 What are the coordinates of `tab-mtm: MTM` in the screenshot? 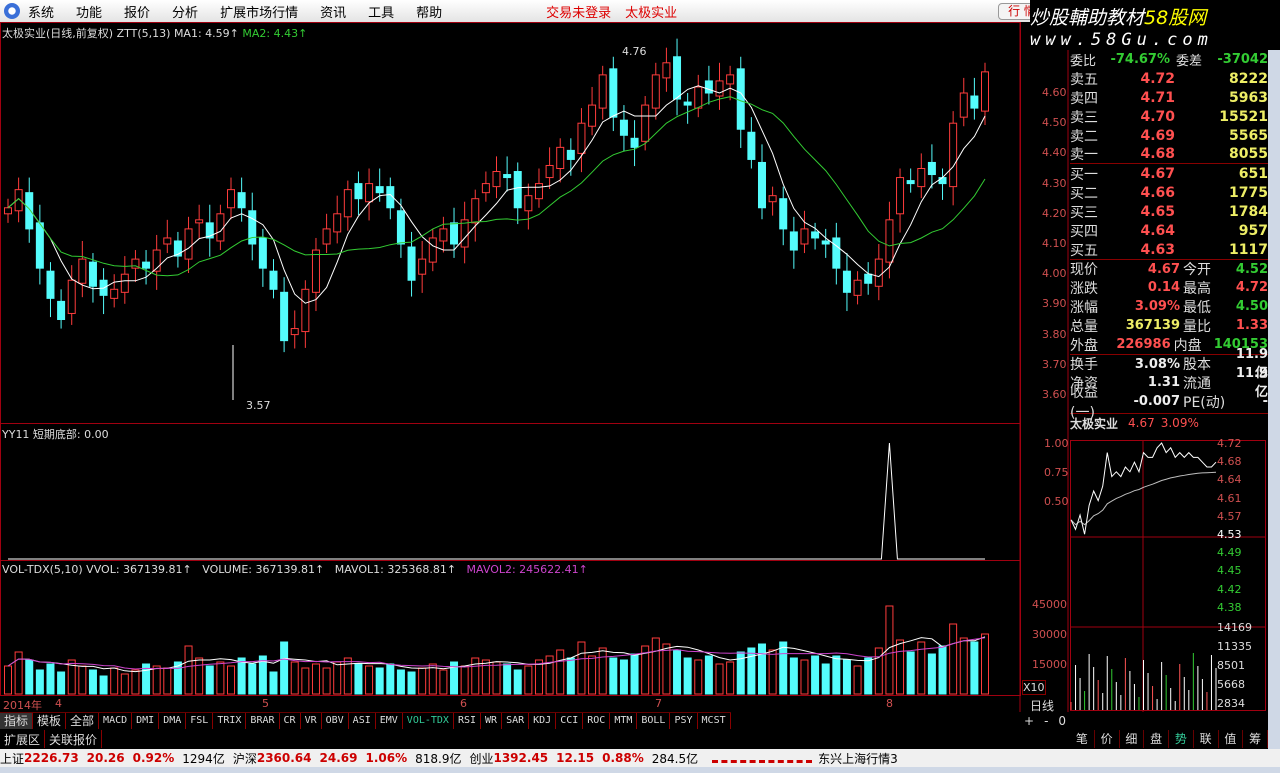 It's located at (624, 721).